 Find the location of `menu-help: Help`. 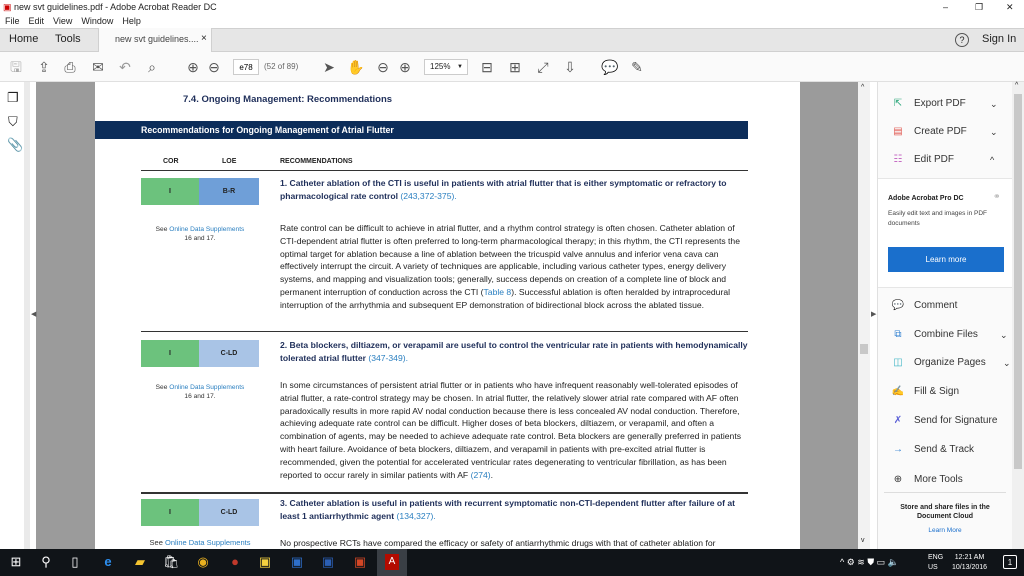

menu-help: Help is located at coordinates (131, 21).